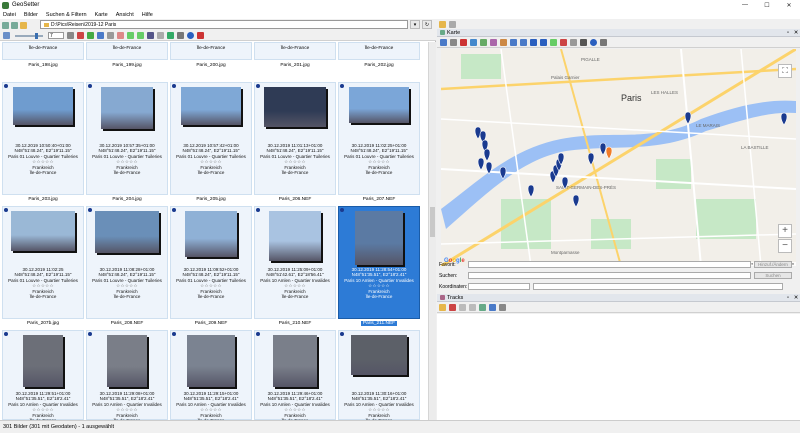  What do you see at coordinates (773, 264) in the screenshot?
I see `add-change-button: Hinzuf./Ändern` at bounding box center [773, 264].